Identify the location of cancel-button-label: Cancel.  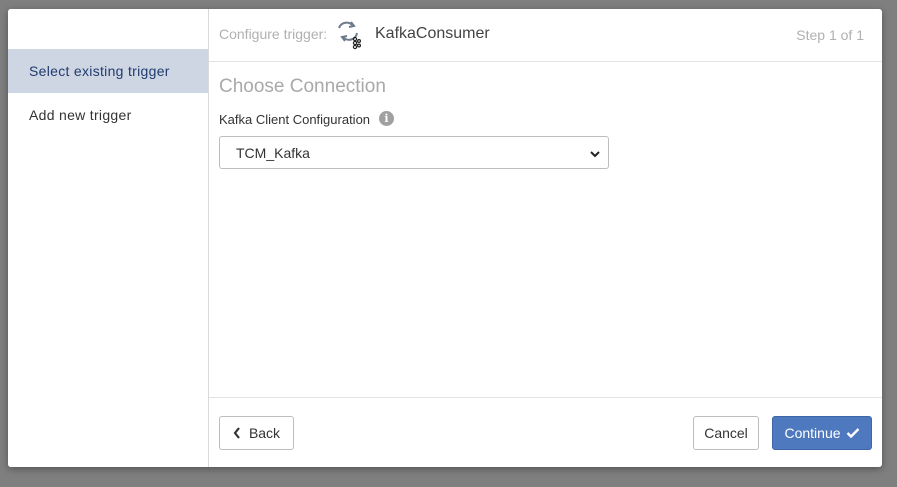
(726, 433).